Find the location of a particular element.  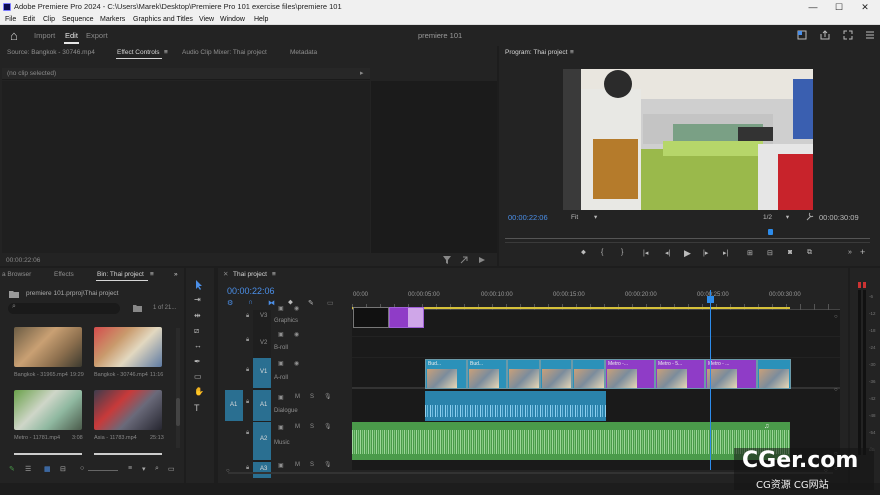

program-expand-icon: » is located at coordinates (850, 252).